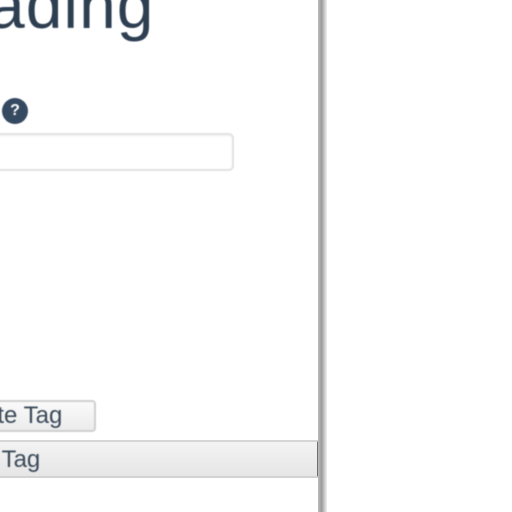  I want to click on bottom-toolbar: w Tag, so click(159, 459).